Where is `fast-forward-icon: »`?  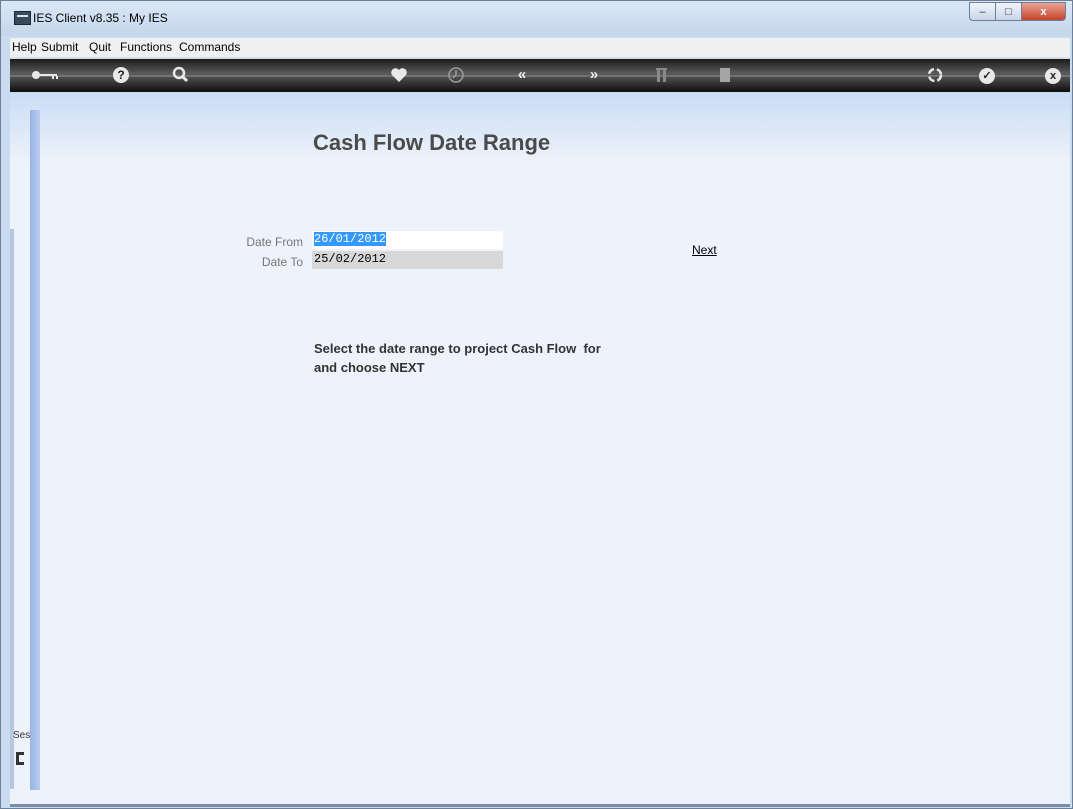
fast-forward-icon: » is located at coordinates (594, 75).